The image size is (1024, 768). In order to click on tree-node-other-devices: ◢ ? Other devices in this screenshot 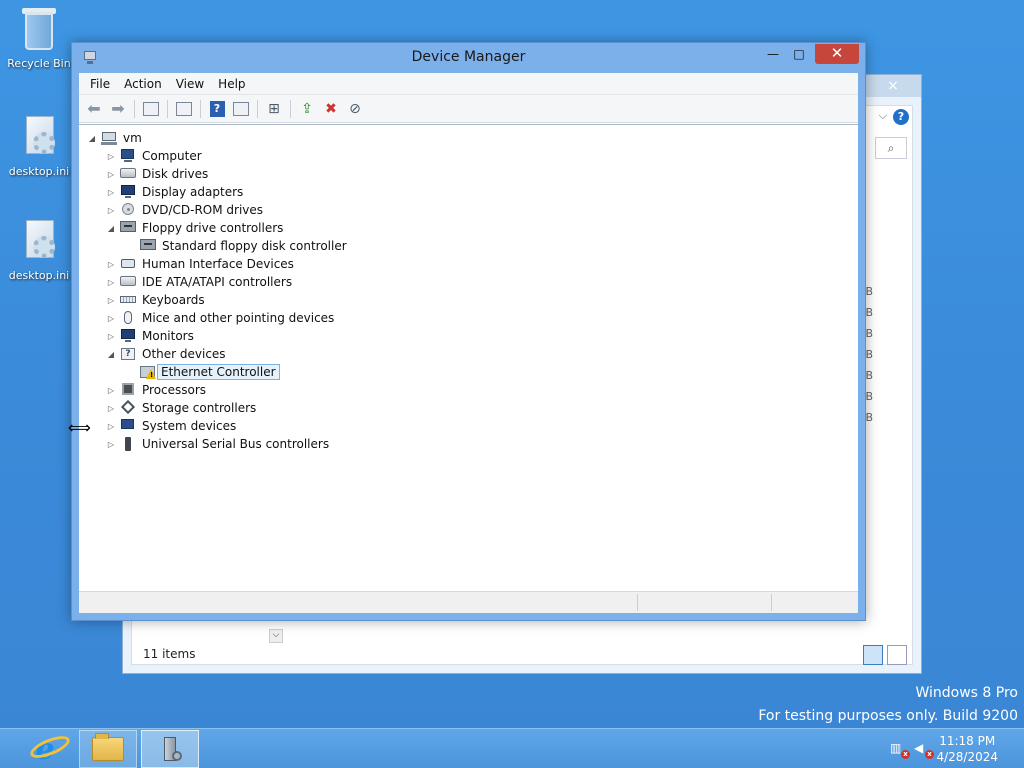, I will do `click(468, 354)`.